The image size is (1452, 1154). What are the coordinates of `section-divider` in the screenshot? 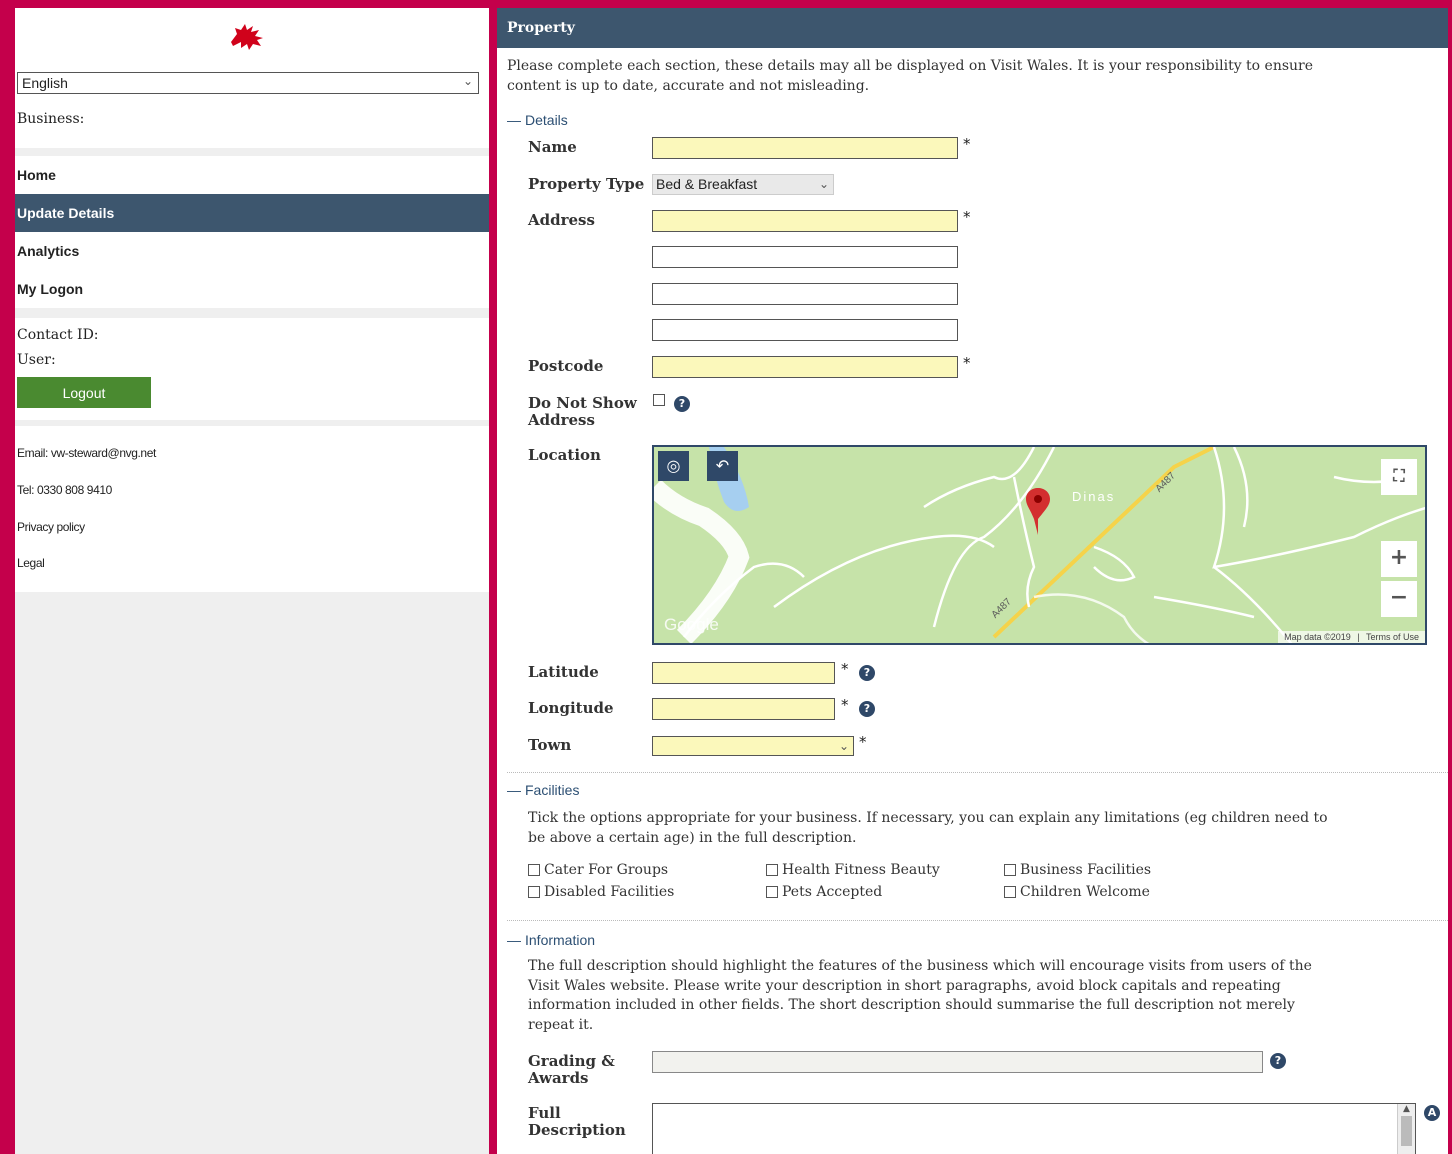 It's located at (977, 920).